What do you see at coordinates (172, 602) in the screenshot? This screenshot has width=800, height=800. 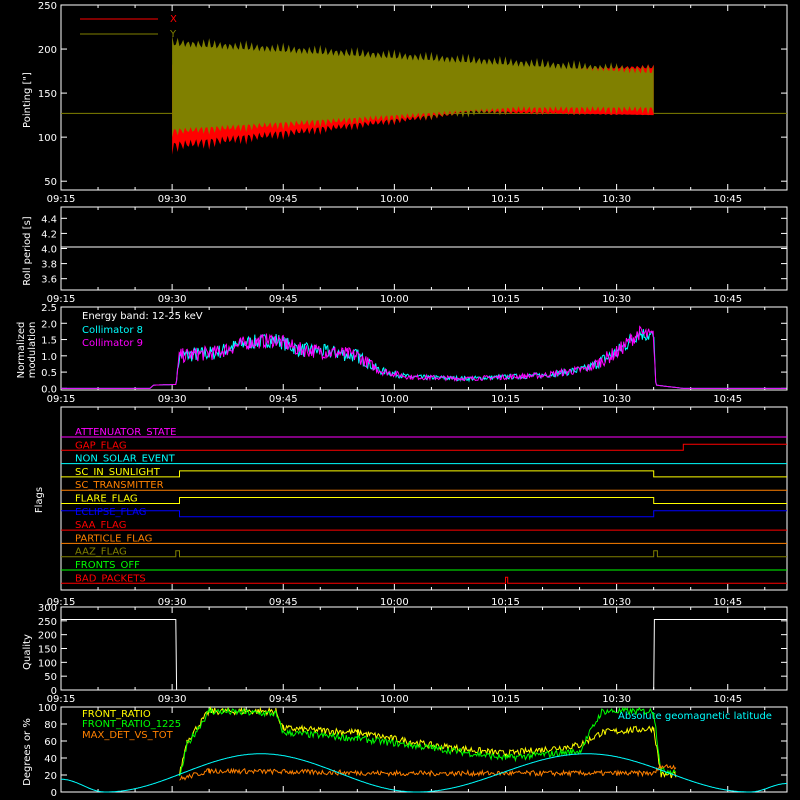 I see `flags-x-tick-label: 09:30` at bounding box center [172, 602].